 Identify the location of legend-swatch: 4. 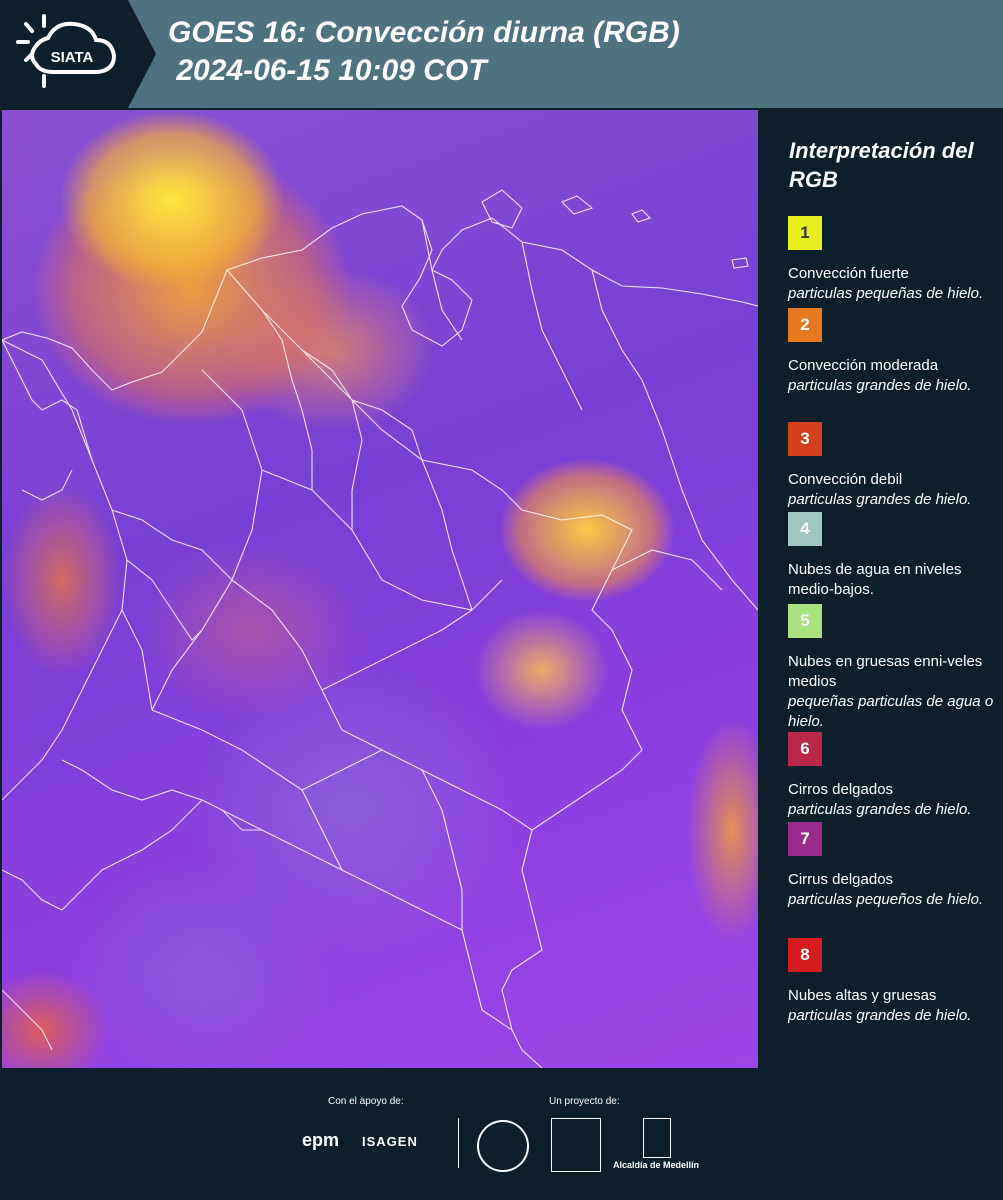
(805, 529).